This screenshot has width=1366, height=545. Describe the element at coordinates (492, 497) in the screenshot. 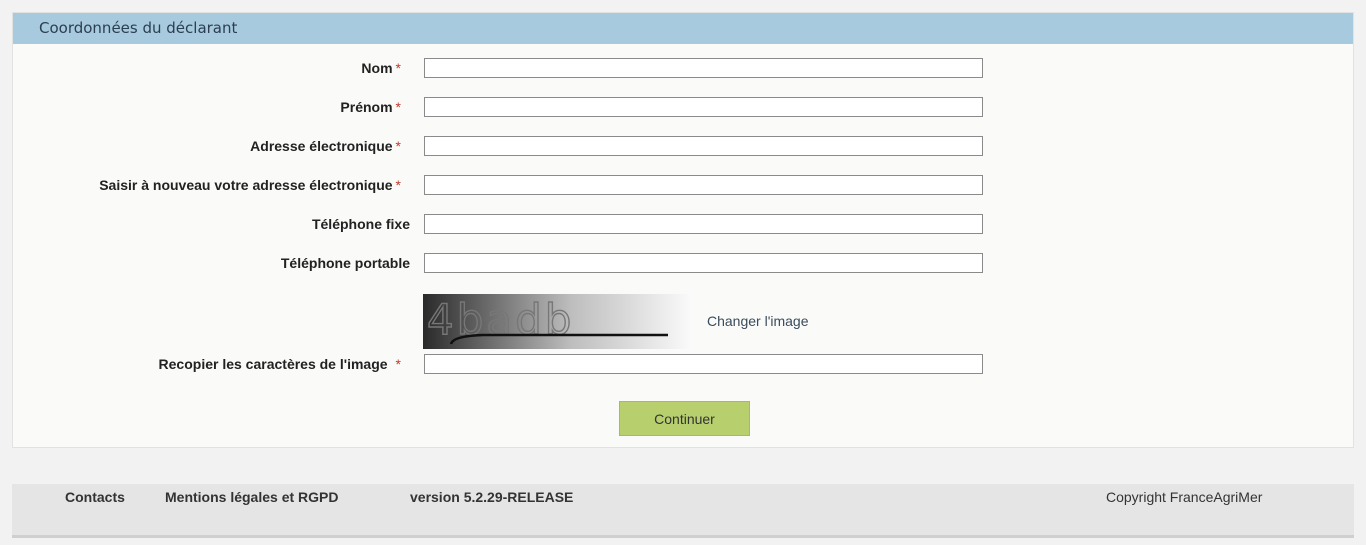

I see `footer-version: version 5.2.29-RELEASE` at that location.